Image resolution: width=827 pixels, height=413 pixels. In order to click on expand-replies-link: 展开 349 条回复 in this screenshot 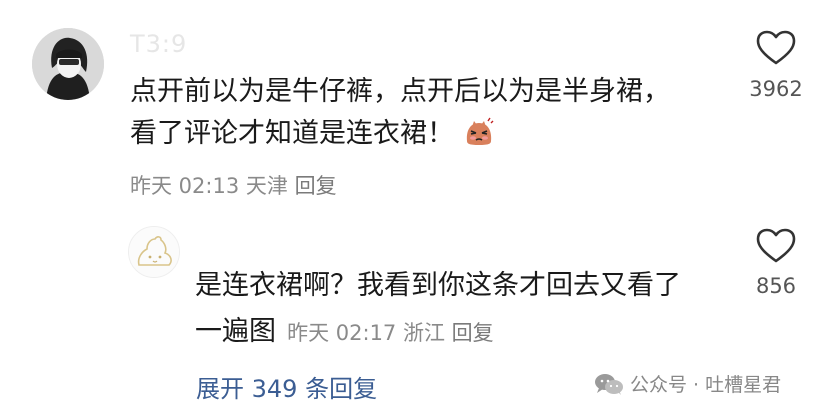, I will do `click(286, 386)`.